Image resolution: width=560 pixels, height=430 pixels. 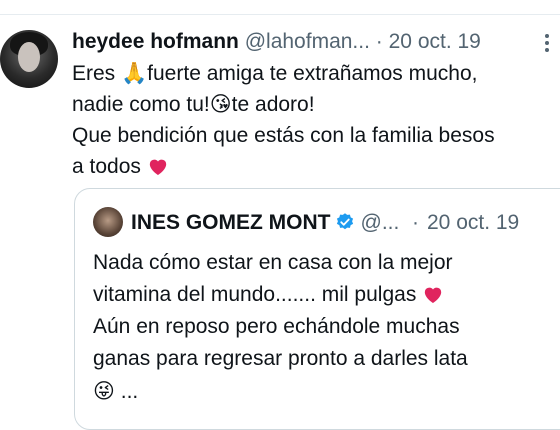 I want to click on folded-hands-emoji-icon: 🙏, so click(x=134, y=73).